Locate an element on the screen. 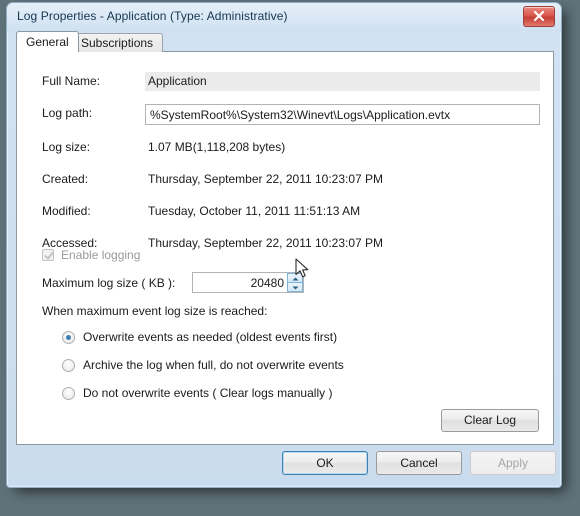 Image resolution: width=580 pixels, height=516 pixels. row-log-size: Log size: 1.07 MB(1,118,208 bytes) is located at coordinates (285, 148).